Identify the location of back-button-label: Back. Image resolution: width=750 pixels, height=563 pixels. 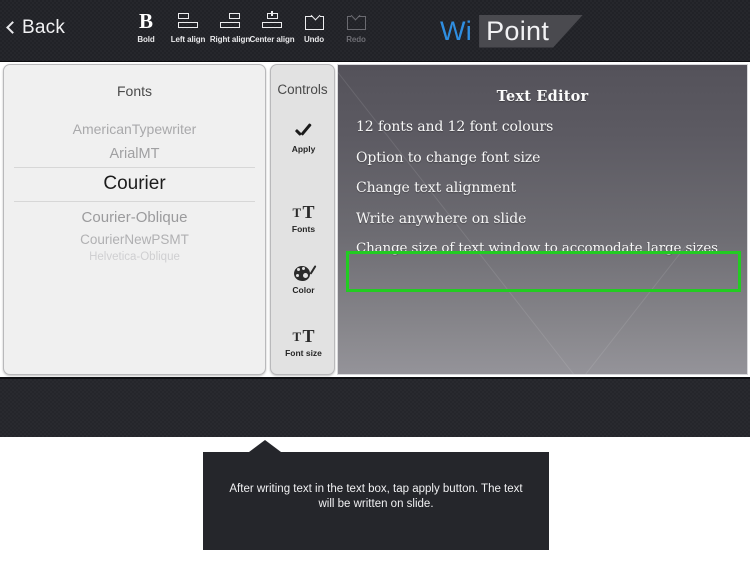
(44, 27).